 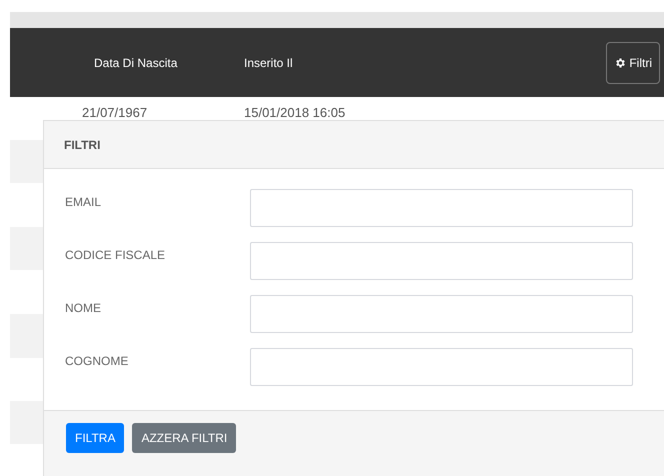 I want to click on column-header: Inserito Il, so click(x=268, y=63).